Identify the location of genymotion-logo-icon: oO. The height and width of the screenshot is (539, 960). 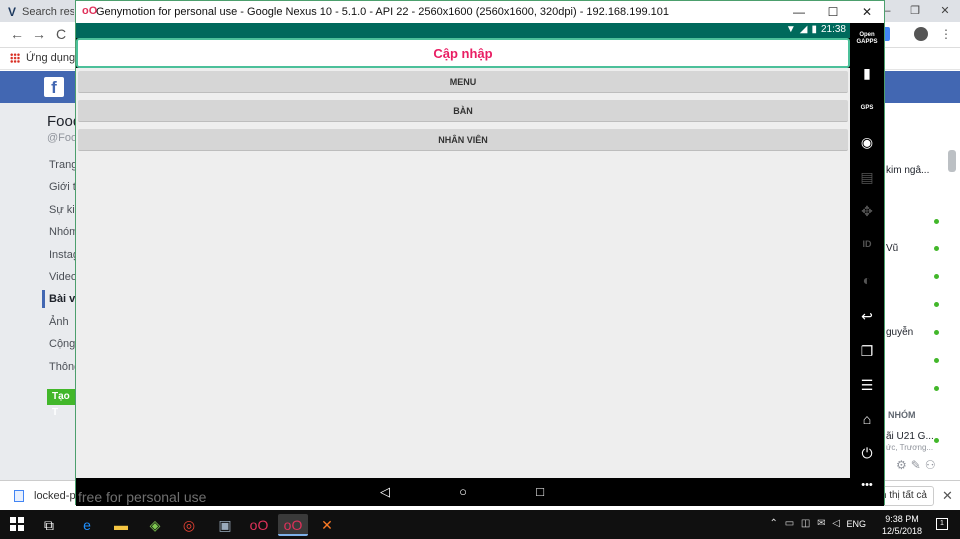
(90, 11).